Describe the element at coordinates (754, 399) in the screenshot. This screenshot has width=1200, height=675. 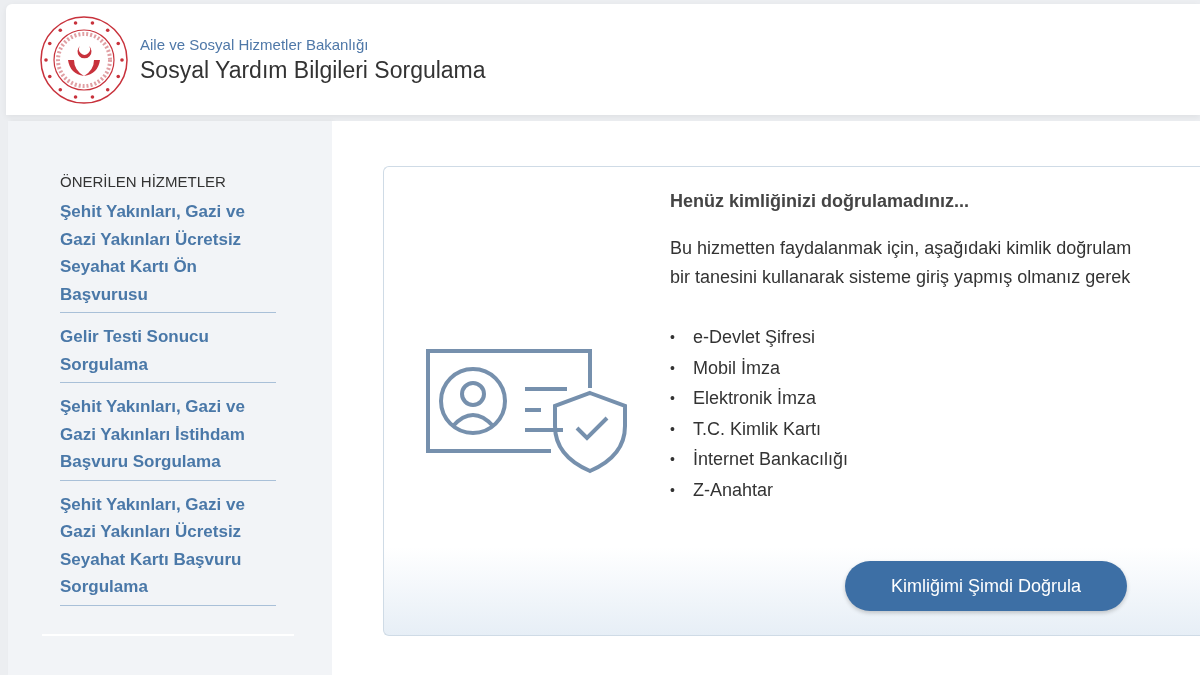
I see `method-item: Elektronik İmza` at that location.